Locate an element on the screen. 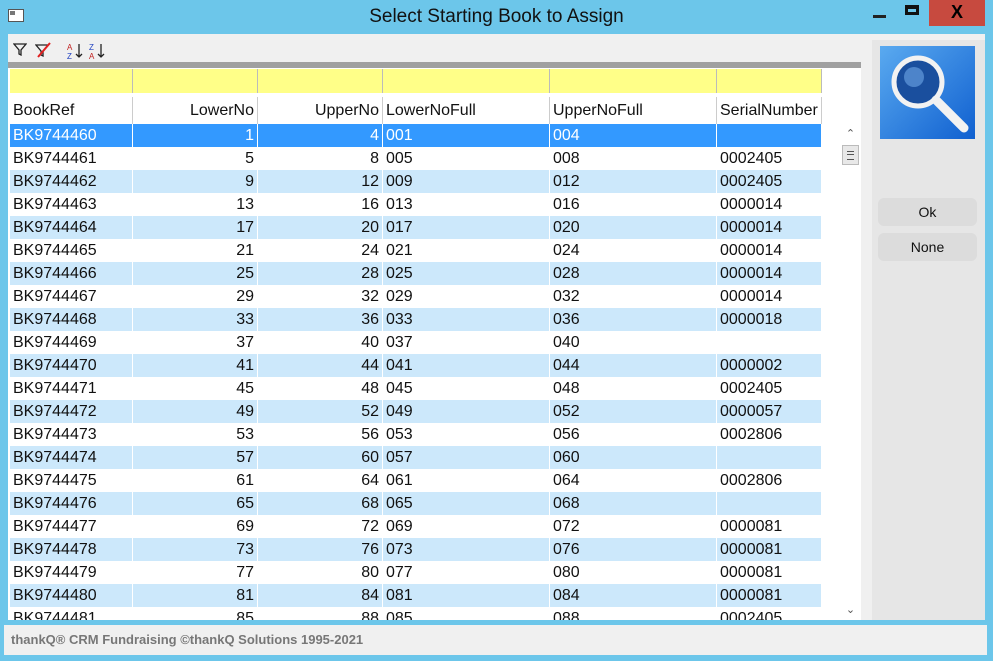 This screenshot has width=993, height=661. grid-separator is located at coordinates (434, 65).